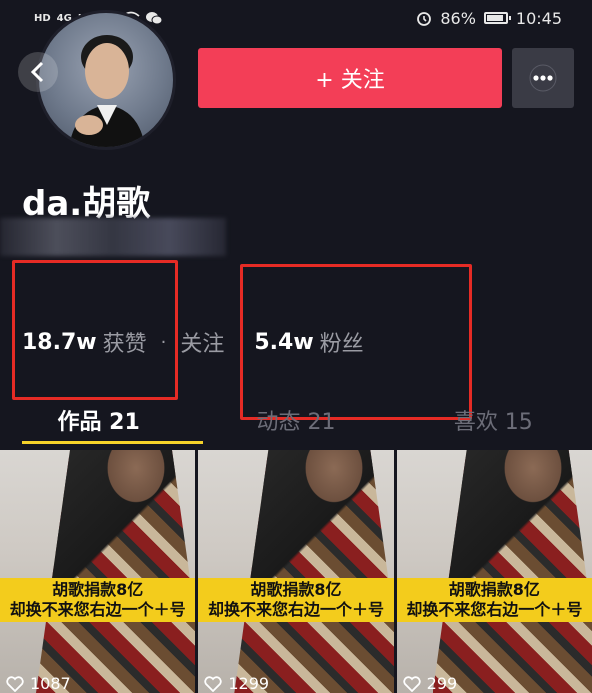  What do you see at coordinates (249, 683) in the screenshot?
I see `video-likes-count: 1299` at bounding box center [249, 683].